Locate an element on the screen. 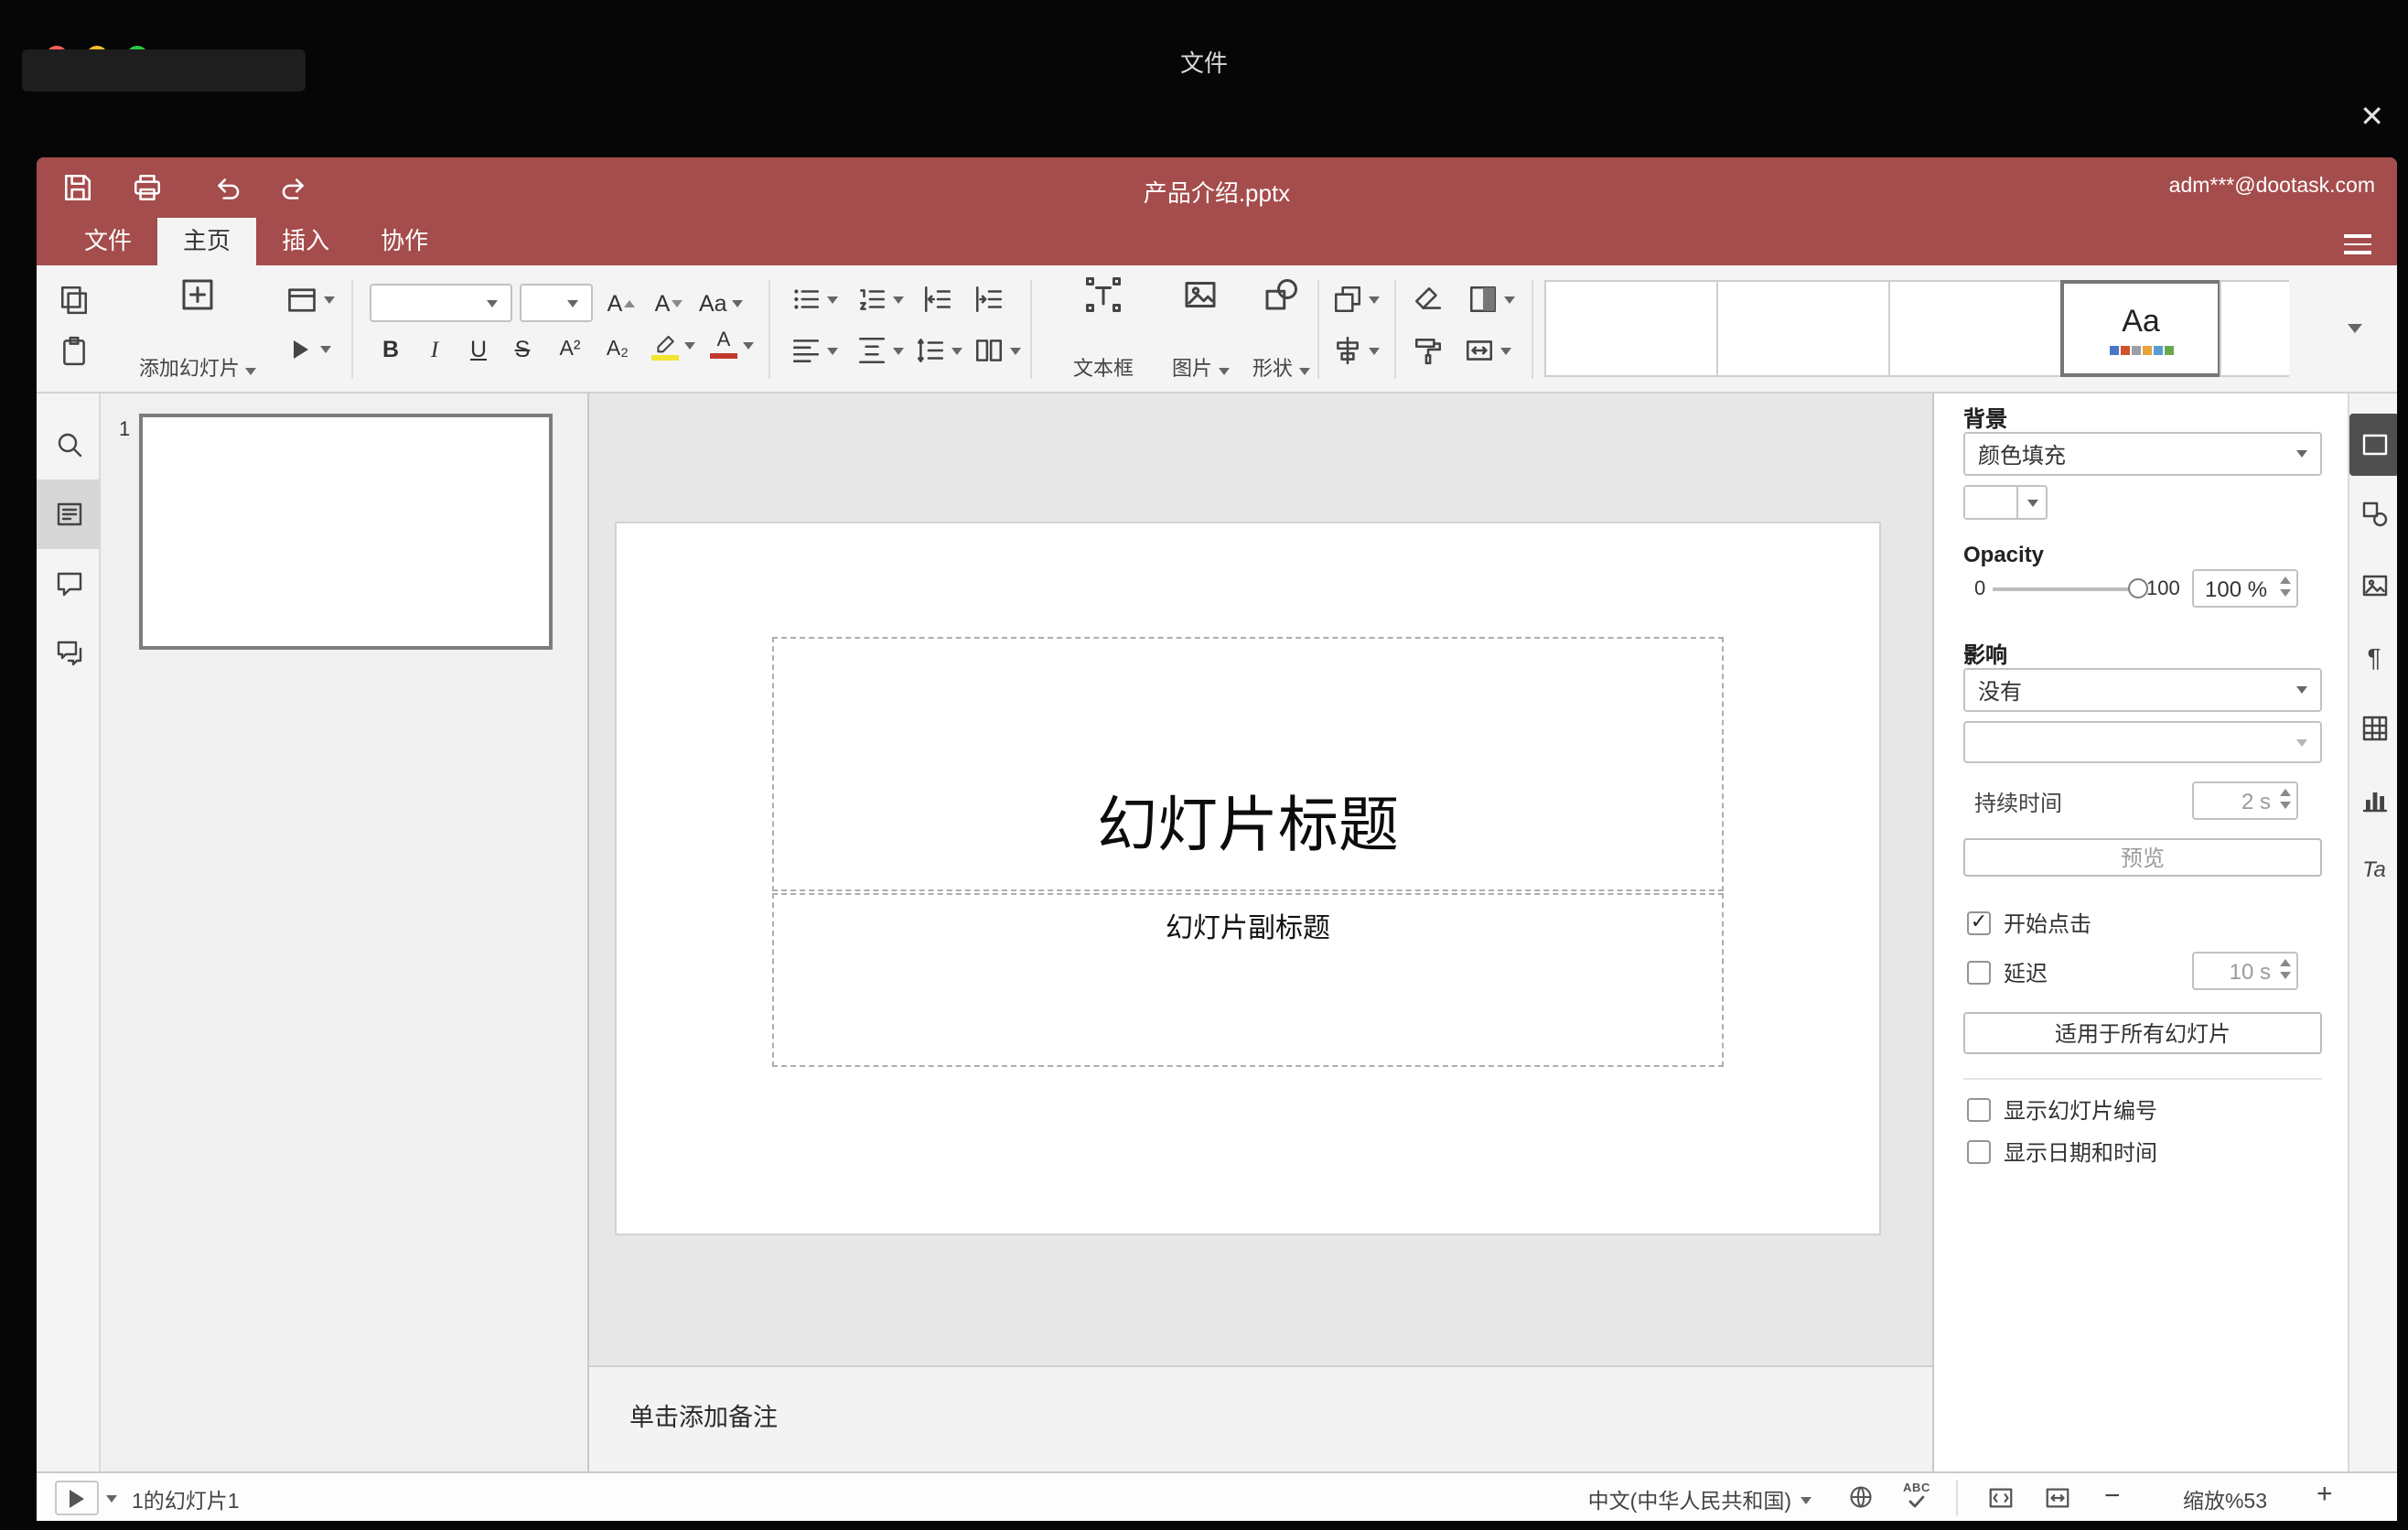 The width and height of the screenshot is (2408, 1530). theme-palette is located at coordinates (2141, 349).